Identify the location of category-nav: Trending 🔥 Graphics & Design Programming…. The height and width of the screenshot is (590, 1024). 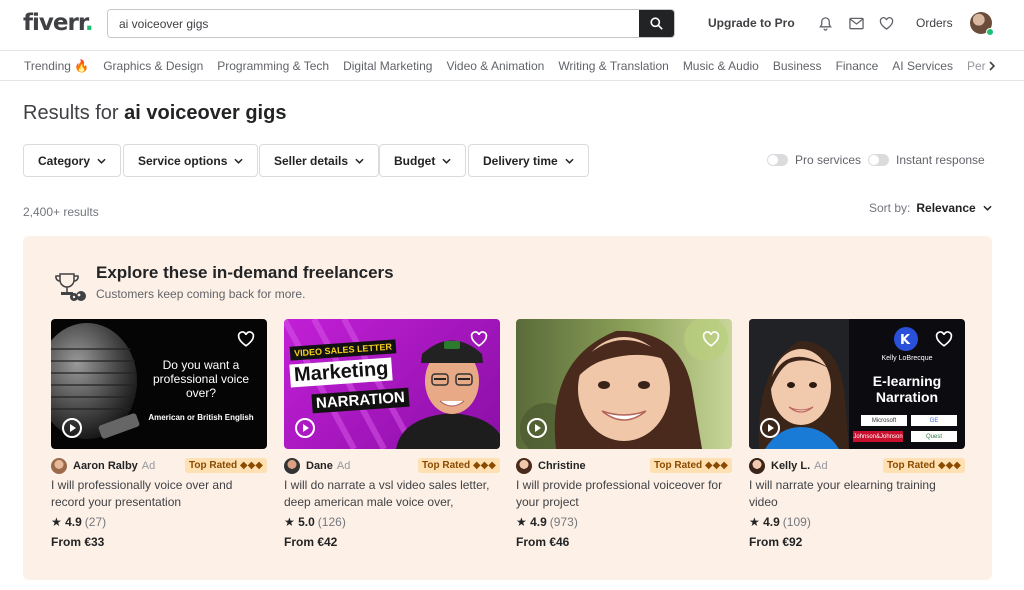
(512, 65).